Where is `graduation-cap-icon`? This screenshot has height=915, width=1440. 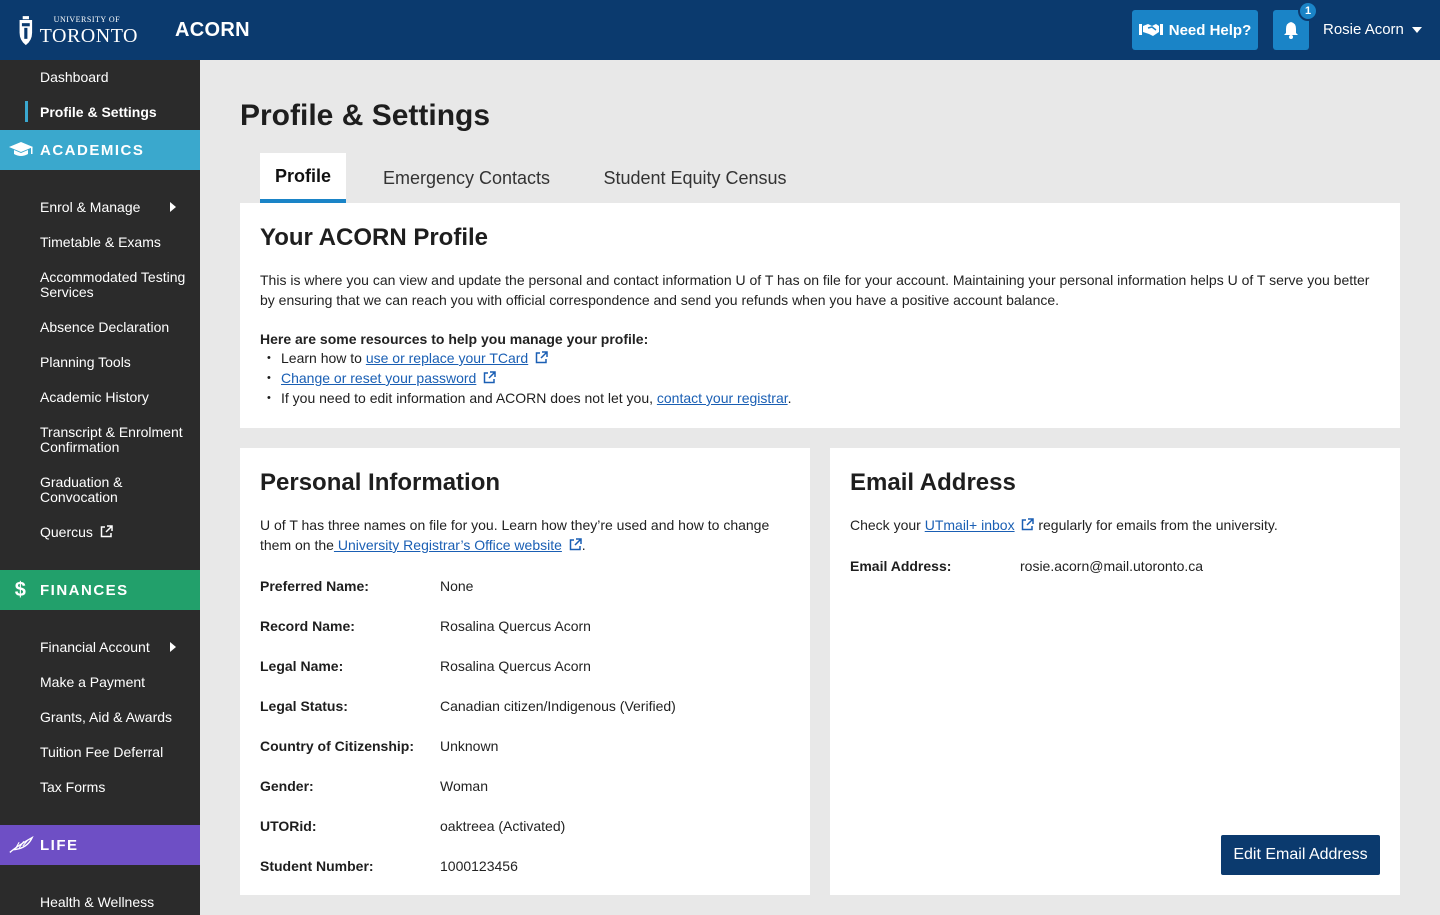
graduation-cap-icon is located at coordinates (21, 149).